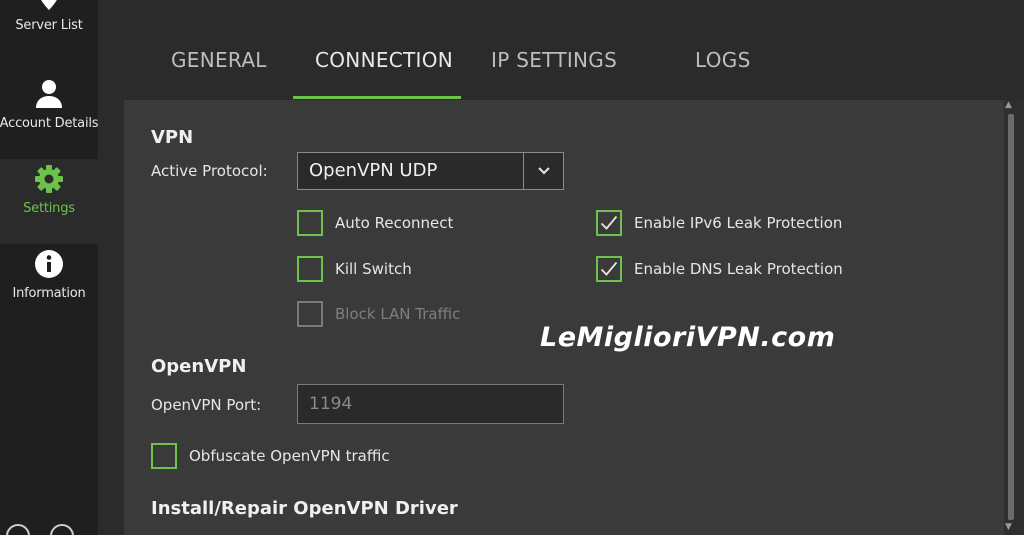 This screenshot has height=535, width=1024. I want to click on protocol-select-button, so click(543, 171).